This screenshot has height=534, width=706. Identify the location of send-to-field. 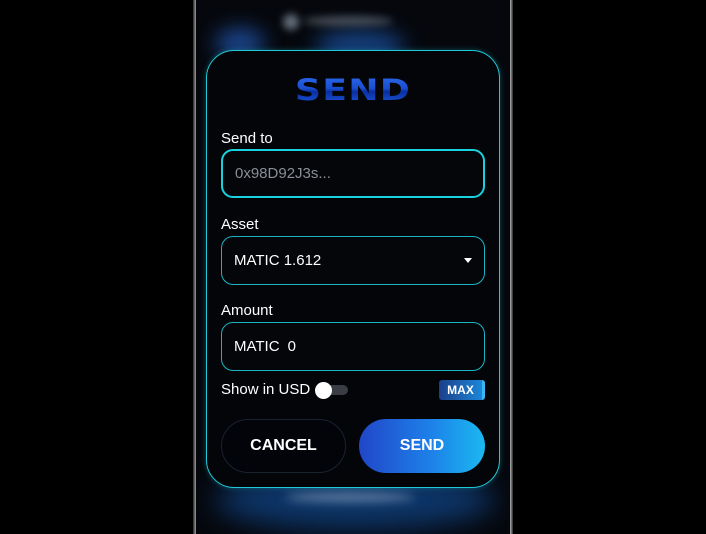
(353, 173).